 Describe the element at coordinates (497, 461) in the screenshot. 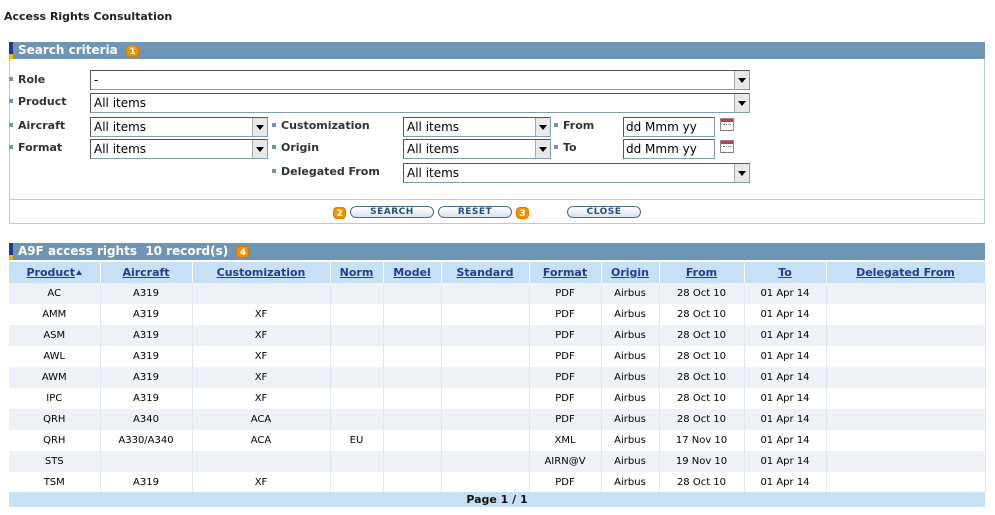

I see `table-row: STS AIRN@V Airbus 19 Nov 10 01 Apr 14` at that location.